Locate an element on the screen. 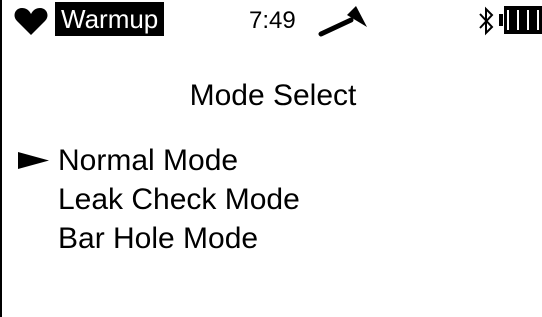 This screenshot has width=542, height=317. menu-item-label: Bar Hole Mode is located at coordinates (158, 238).